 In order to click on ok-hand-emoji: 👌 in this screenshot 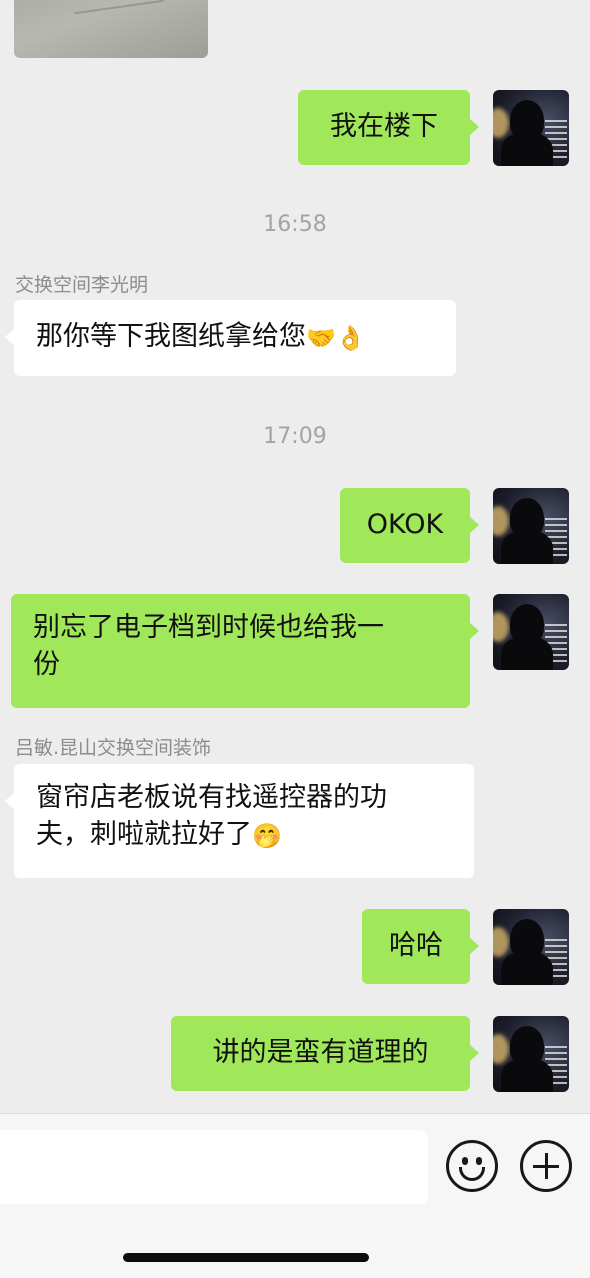, I will do `click(350, 337)`.